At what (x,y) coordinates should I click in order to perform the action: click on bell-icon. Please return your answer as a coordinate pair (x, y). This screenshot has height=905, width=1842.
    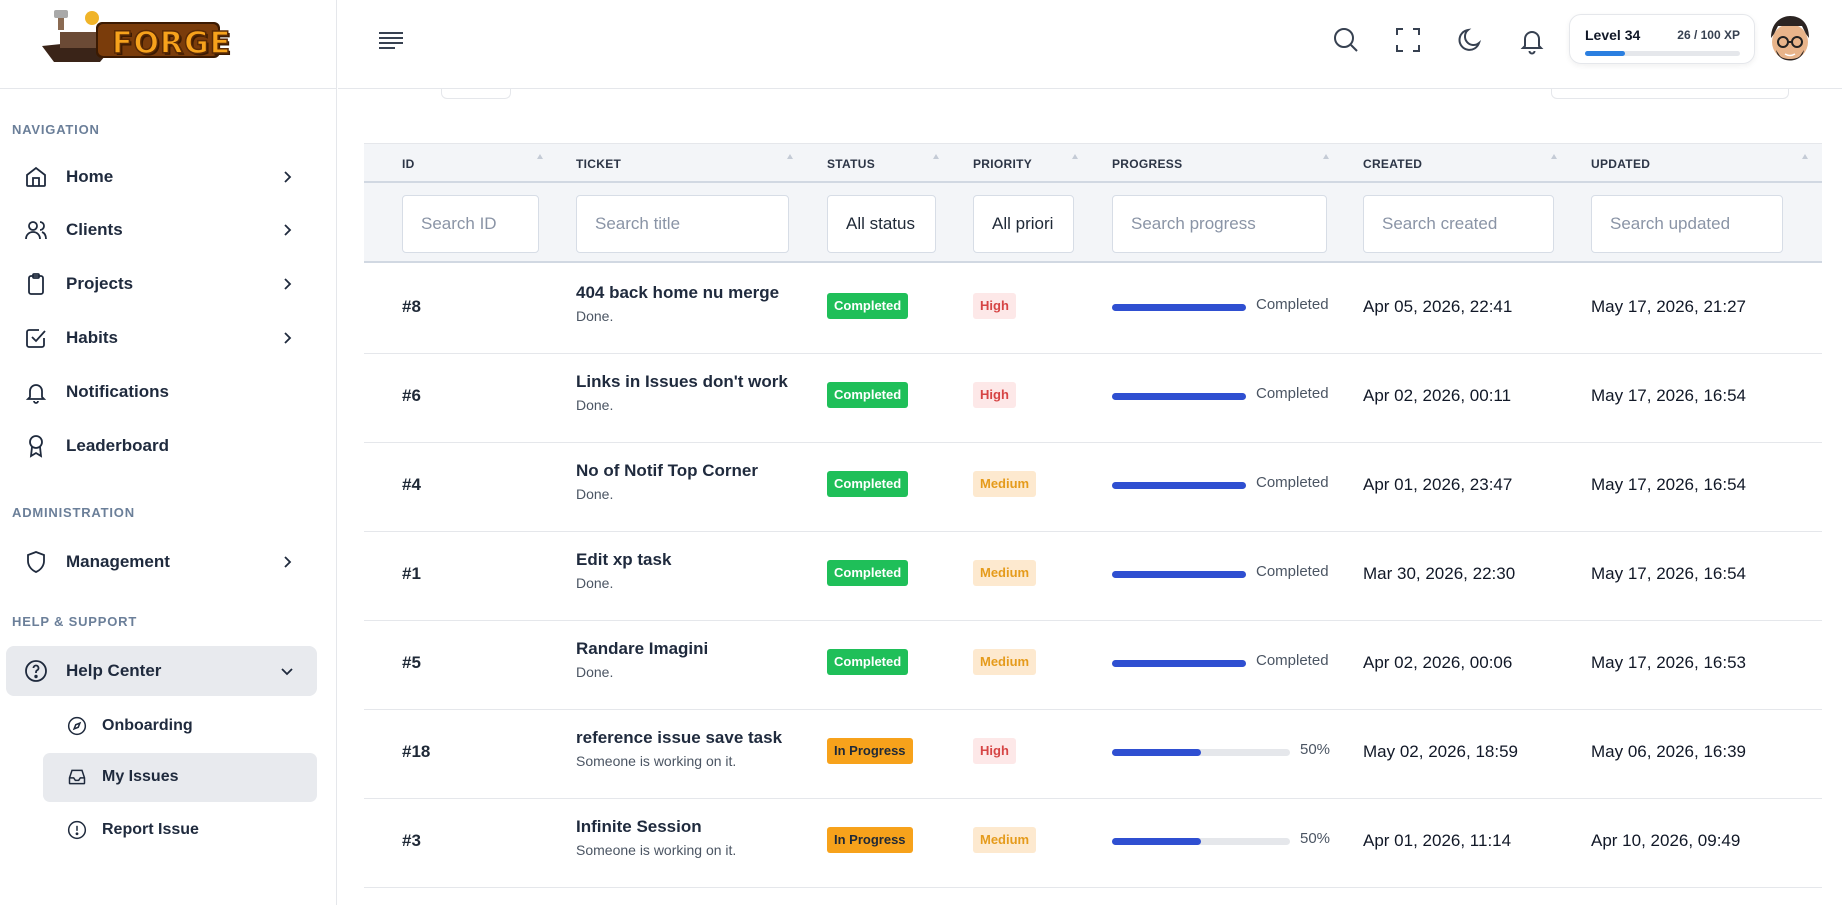
    Looking at the image, I should click on (1532, 40).